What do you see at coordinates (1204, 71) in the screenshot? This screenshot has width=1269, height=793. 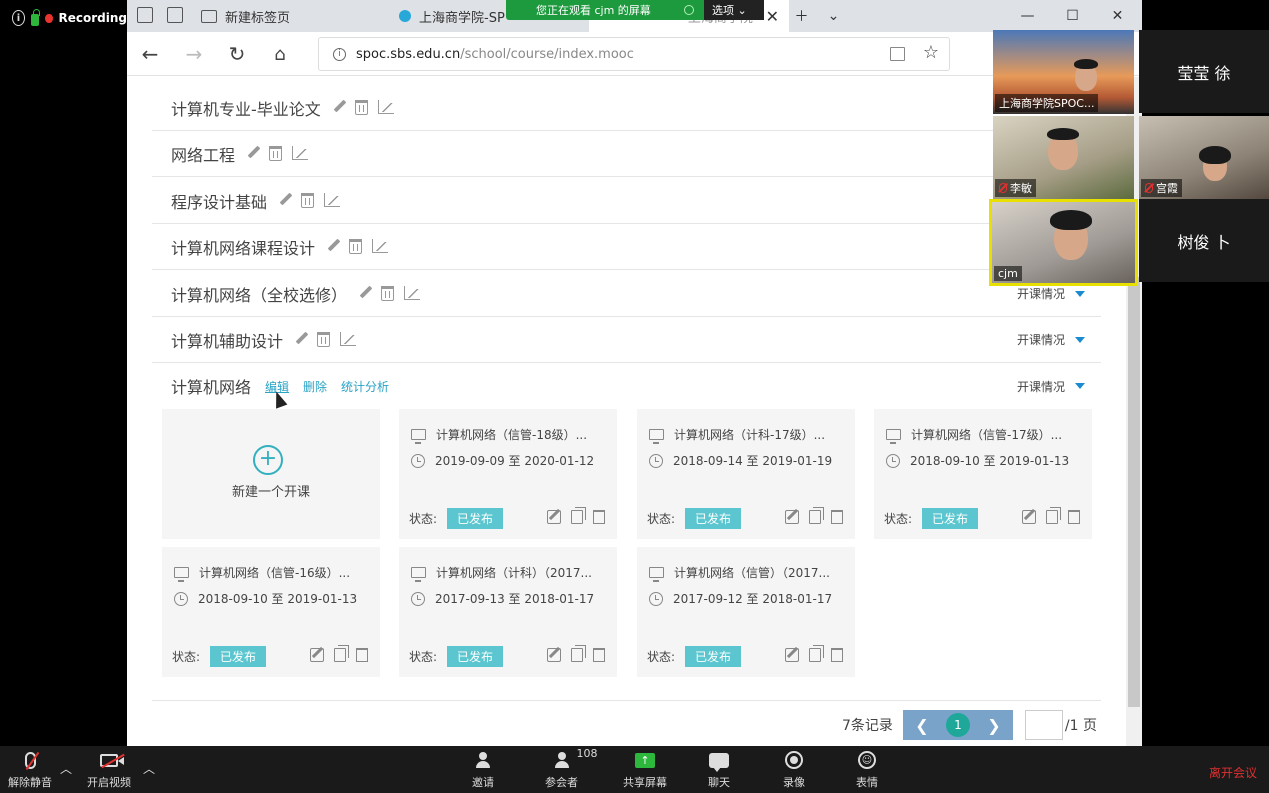 I see `participant-tile: 莹莹 徐` at bounding box center [1204, 71].